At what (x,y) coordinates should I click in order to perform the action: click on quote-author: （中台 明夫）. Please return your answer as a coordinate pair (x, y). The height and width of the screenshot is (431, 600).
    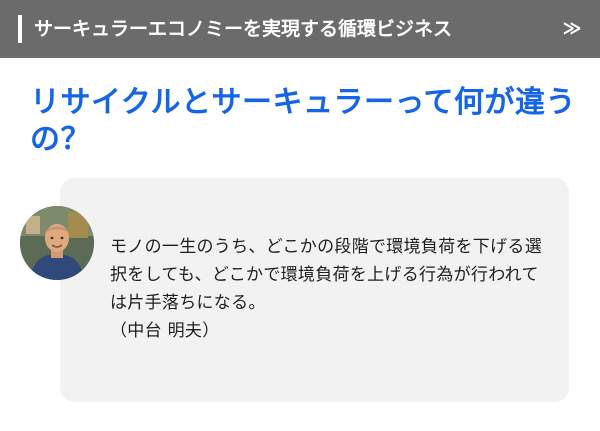
    Looking at the image, I should click on (165, 331).